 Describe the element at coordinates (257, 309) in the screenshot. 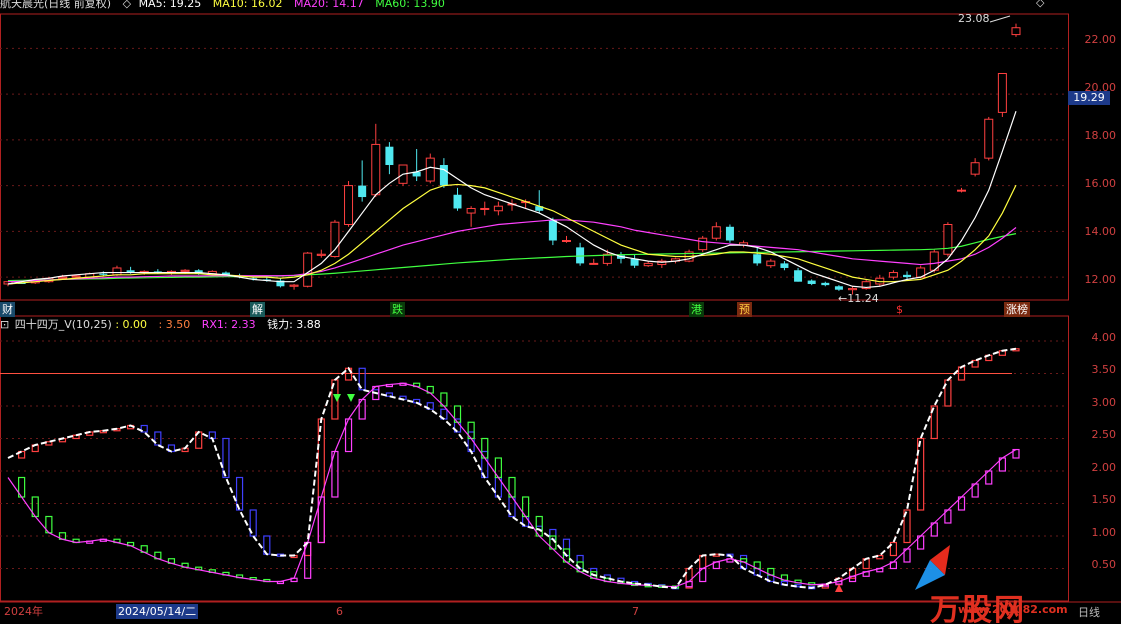

I see `event-tag: 解` at that location.